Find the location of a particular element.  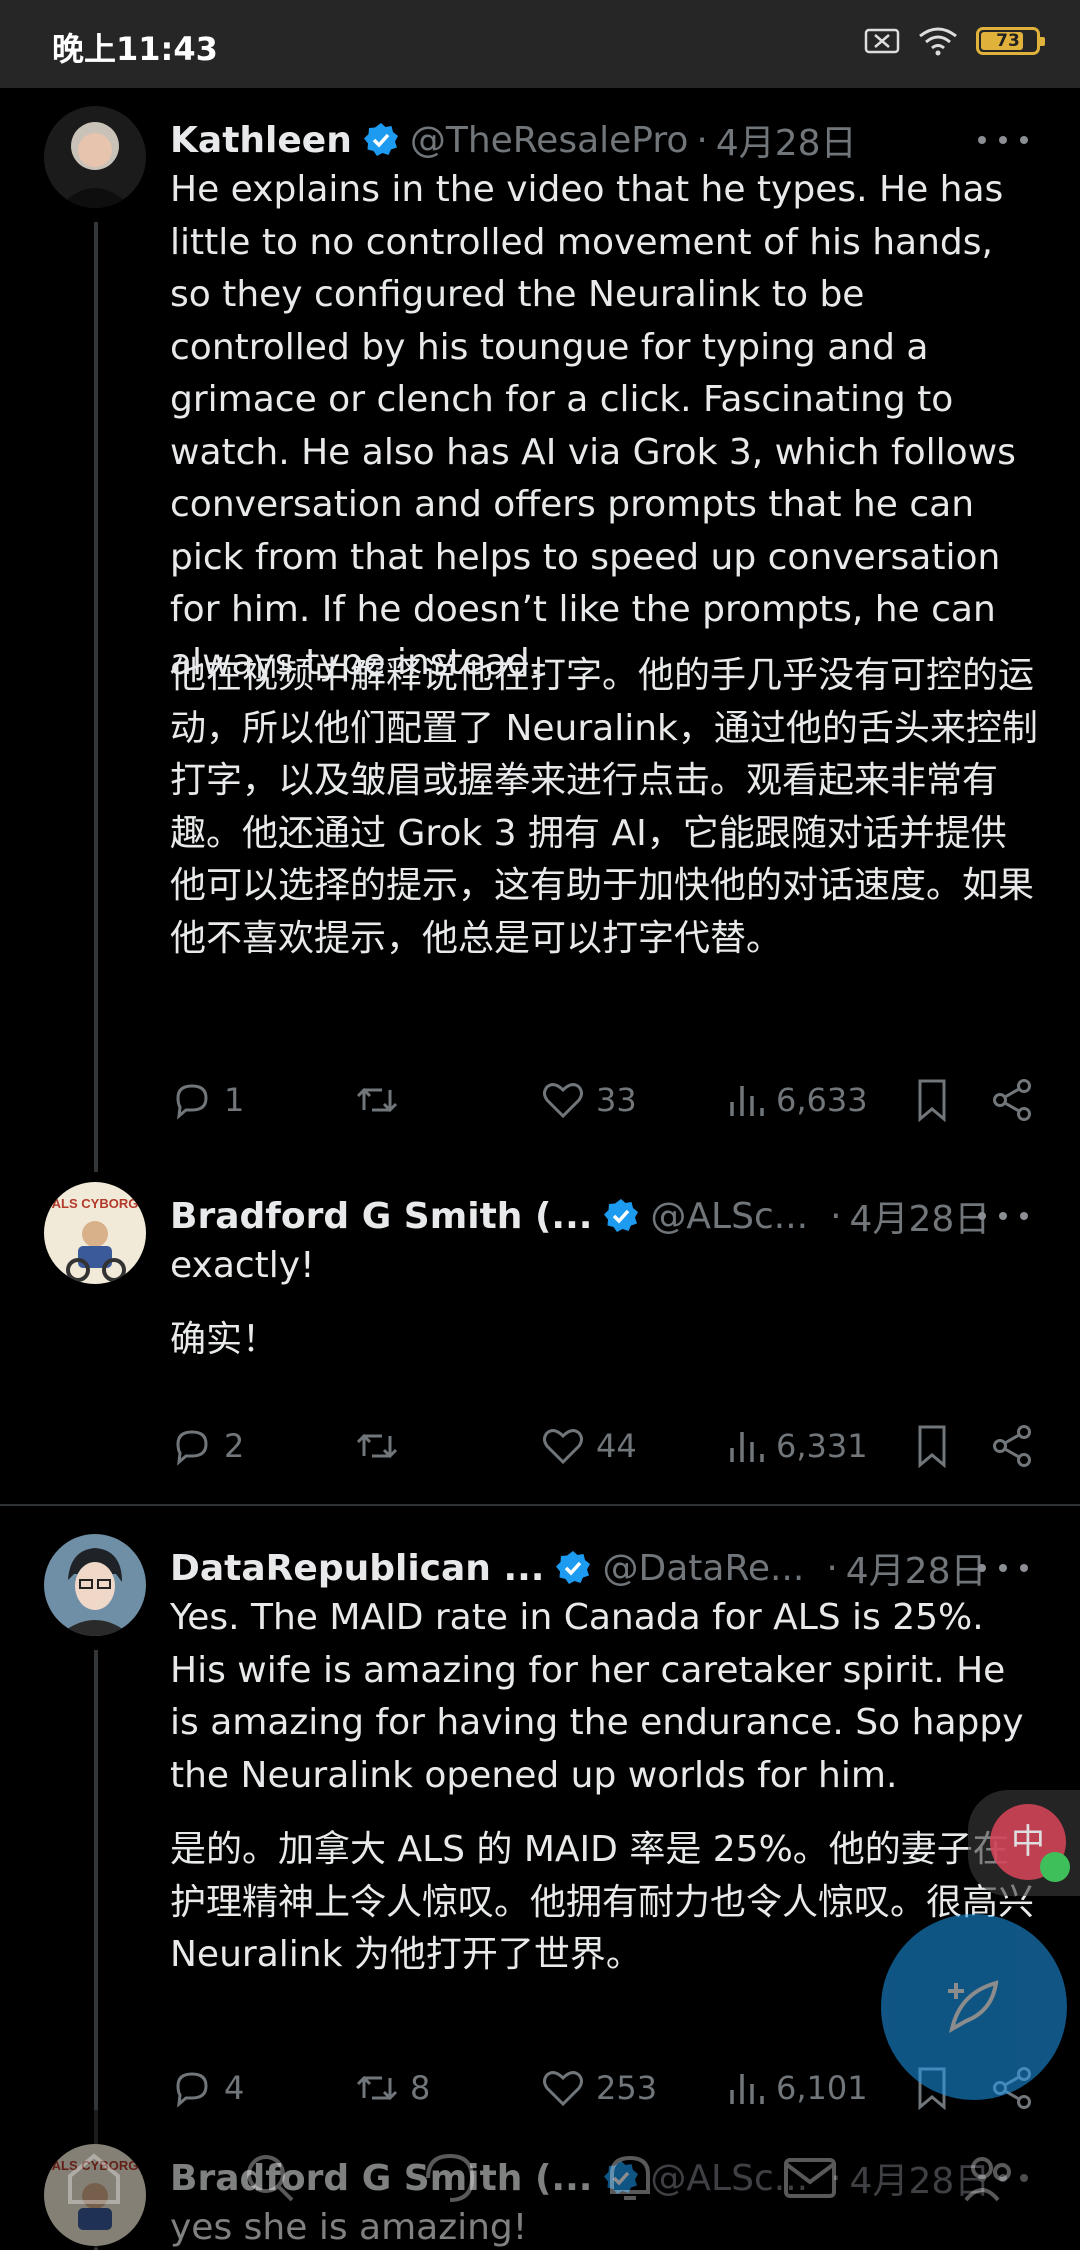

status-time: 晚上11:43 is located at coordinates (135, 49).